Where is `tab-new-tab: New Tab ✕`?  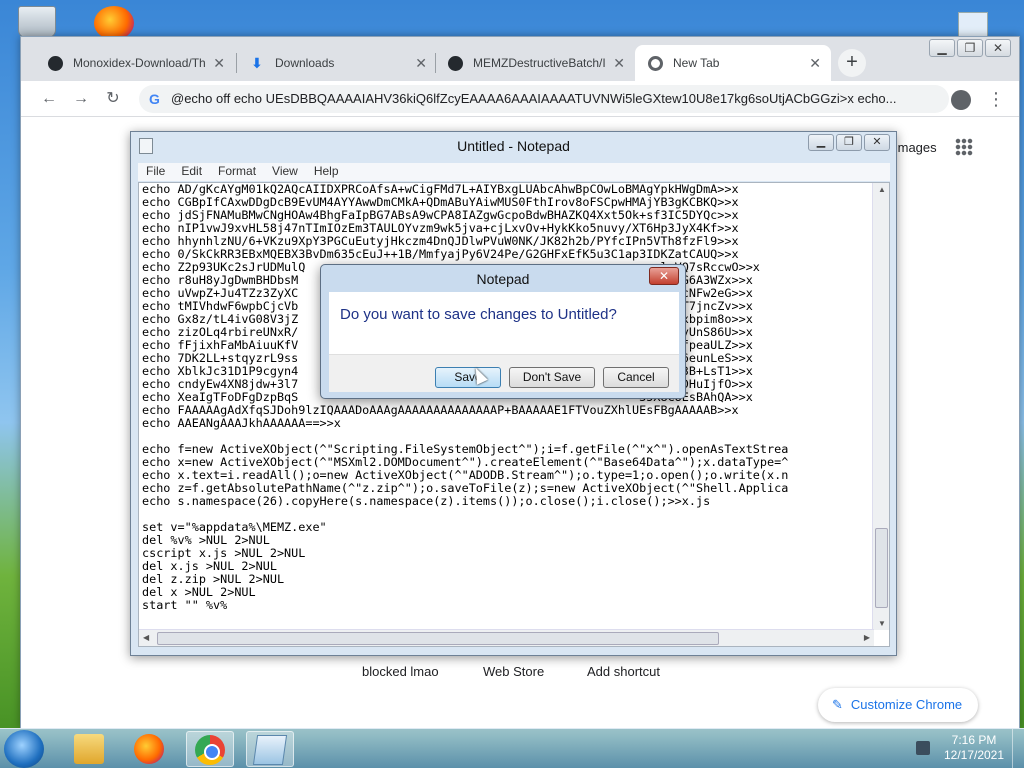
tab-new-tab: New Tab ✕ is located at coordinates (733, 63).